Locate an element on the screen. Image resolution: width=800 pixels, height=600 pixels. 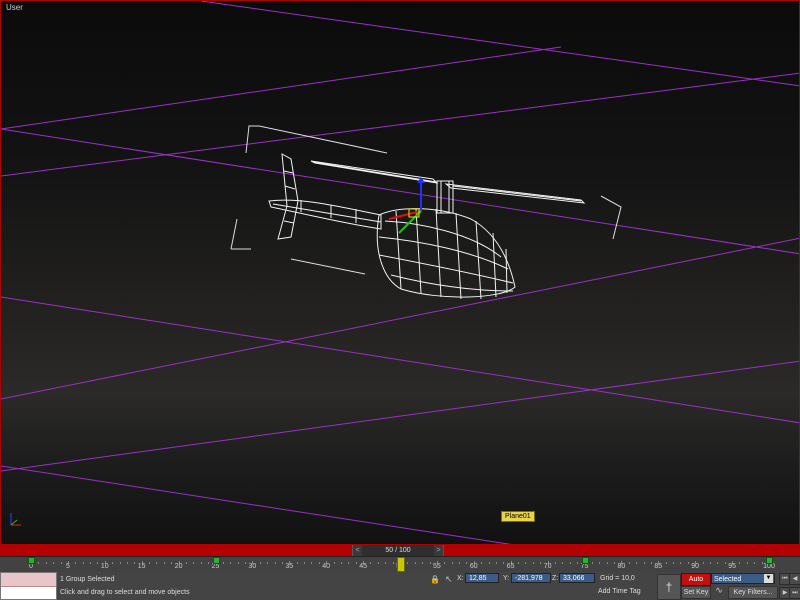
object-name-tag: Plane01 is located at coordinates (518, 516).